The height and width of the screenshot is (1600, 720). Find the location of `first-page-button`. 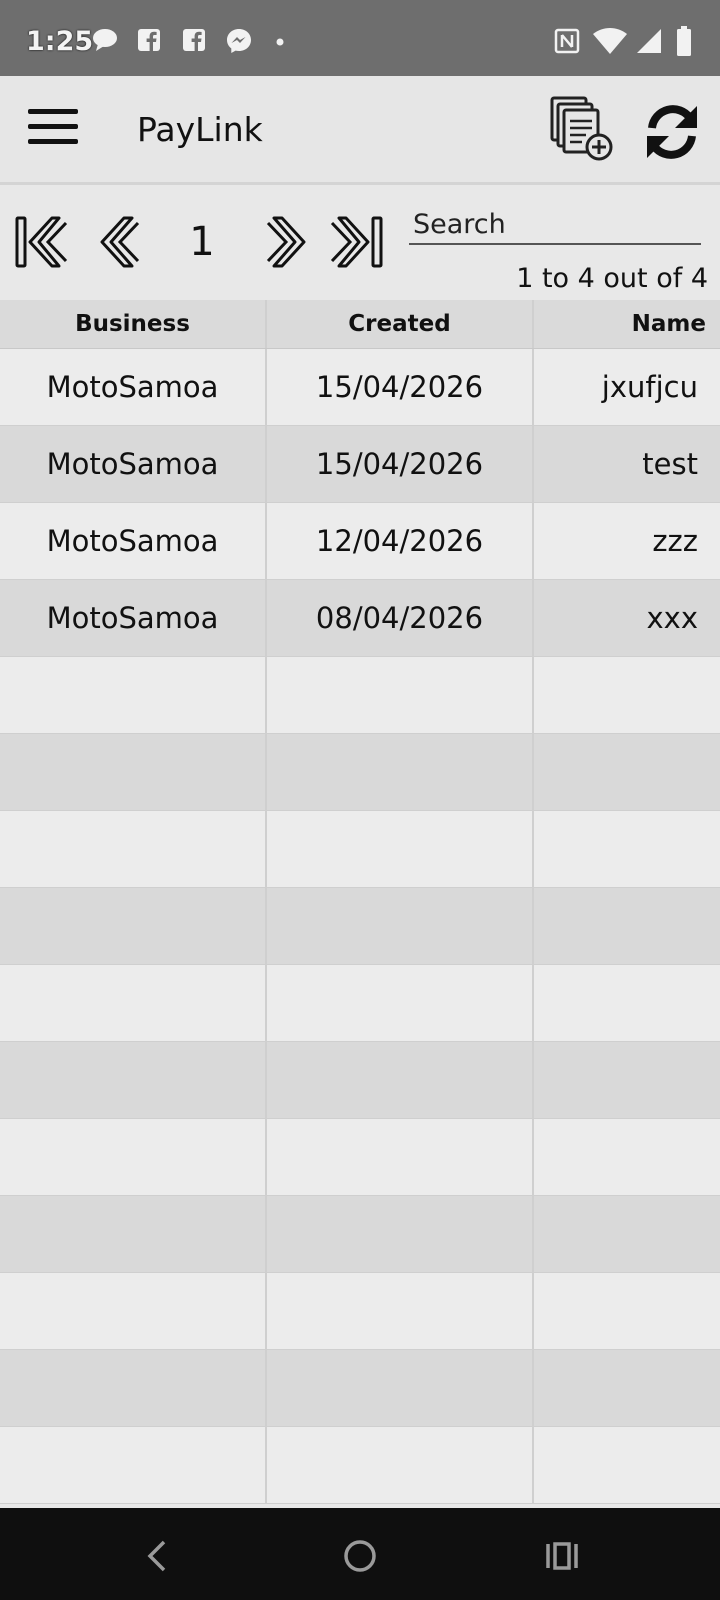

first-page-button is located at coordinates (43, 242).